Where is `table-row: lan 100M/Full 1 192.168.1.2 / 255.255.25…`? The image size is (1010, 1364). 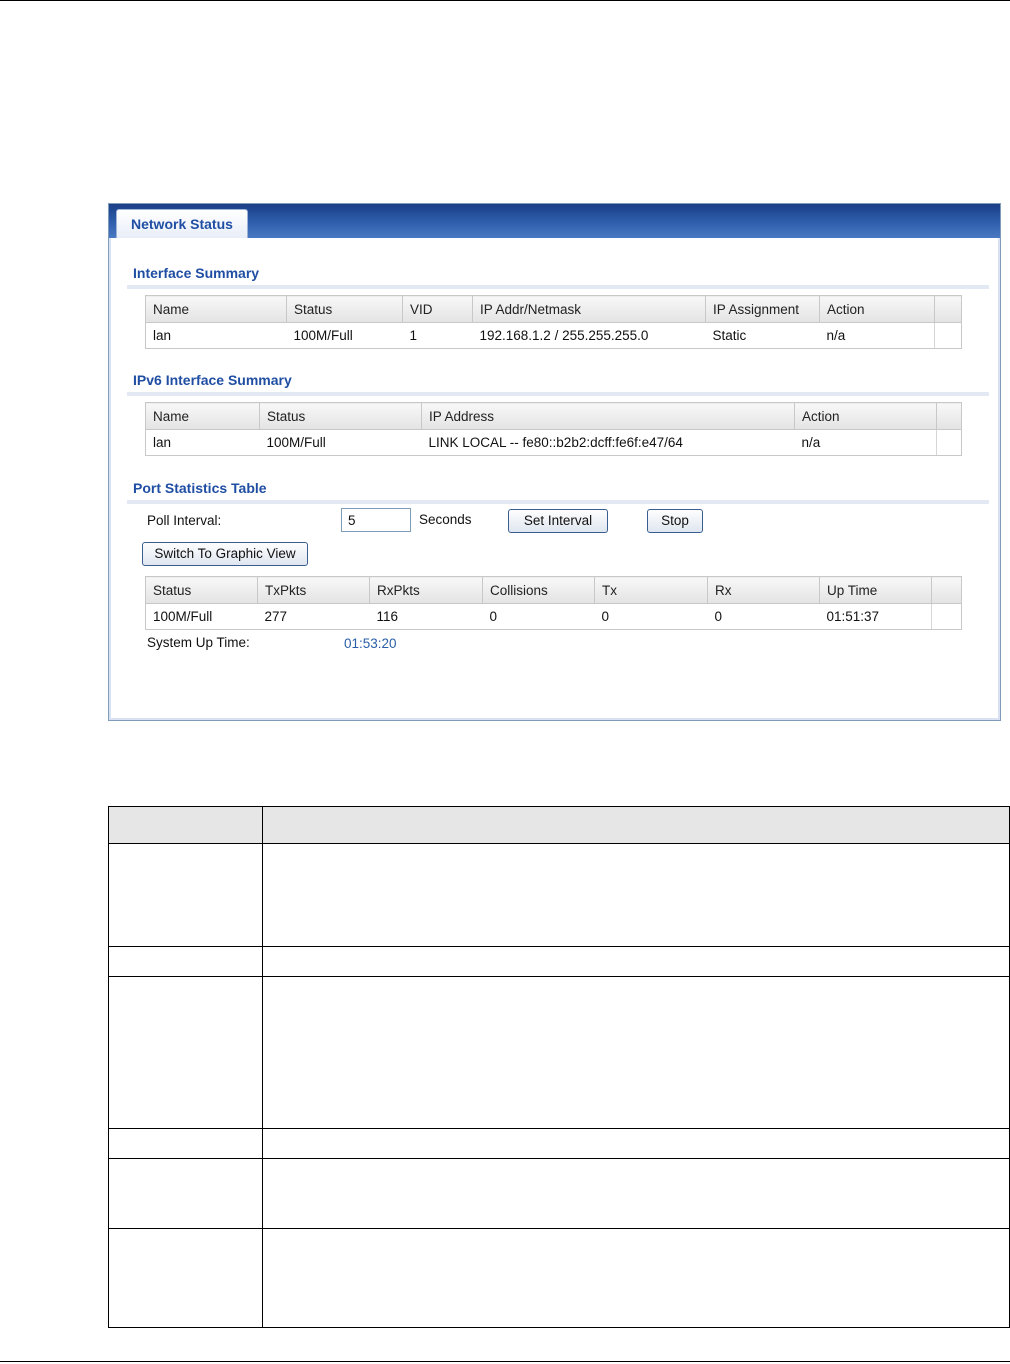 table-row: lan 100M/Full 1 192.168.1.2 / 255.255.25… is located at coordinates (553, 335).